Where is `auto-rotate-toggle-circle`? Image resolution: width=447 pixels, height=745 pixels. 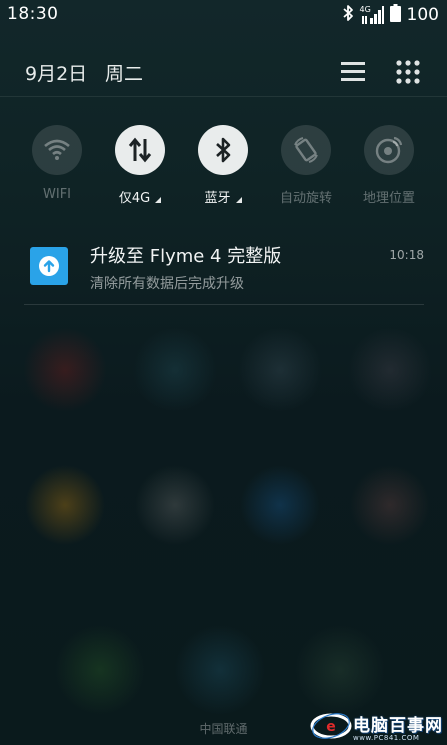
auto-rotate-toggle-circle is located at coordinates (306, 150).